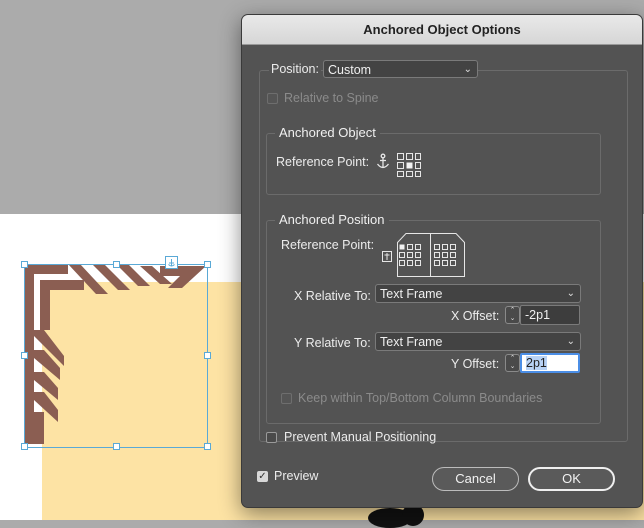 This screenshot has width=644, height=528. Describe the element at coordinates (387, 256) in the screenshot. I see `spread-spine-icon` at that location.